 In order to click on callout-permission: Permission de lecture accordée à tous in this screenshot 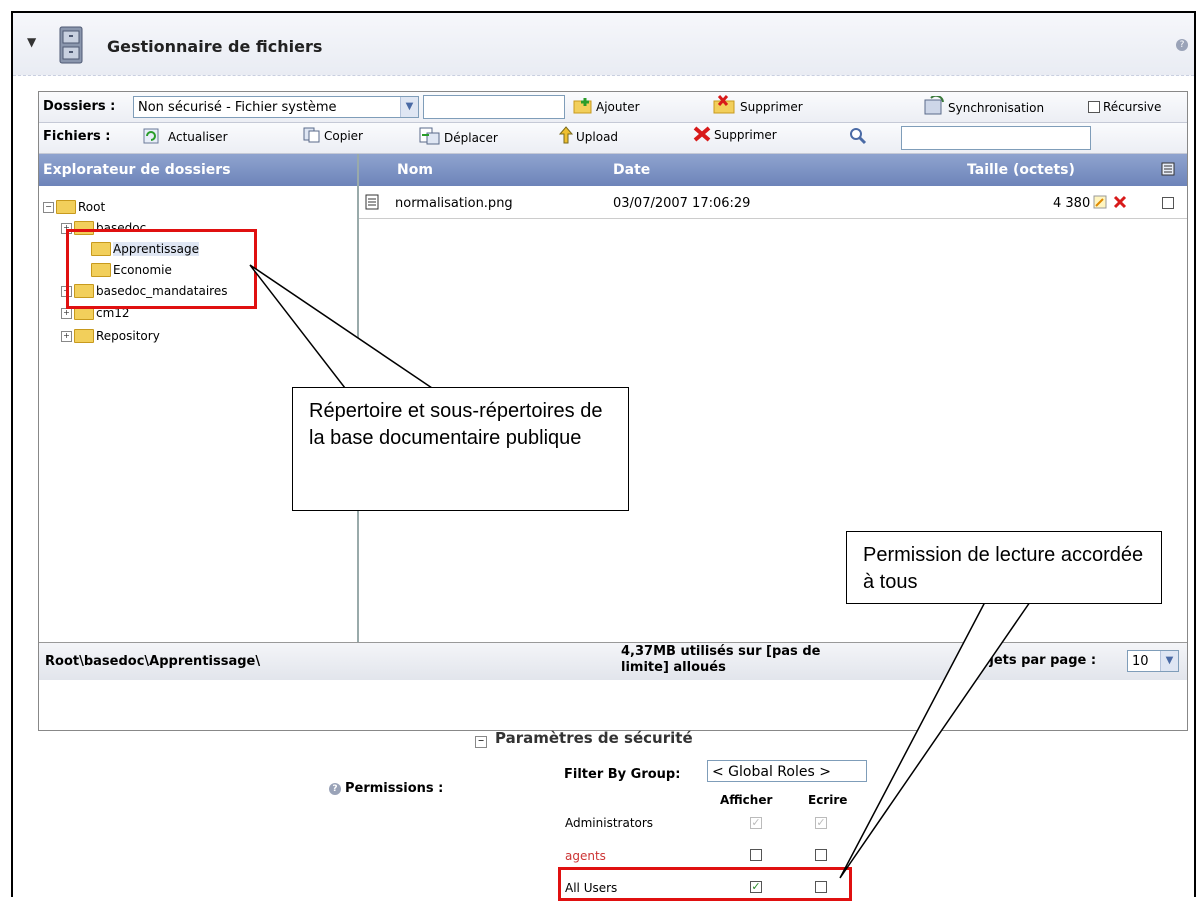, I will do `click(1004, 567)`.